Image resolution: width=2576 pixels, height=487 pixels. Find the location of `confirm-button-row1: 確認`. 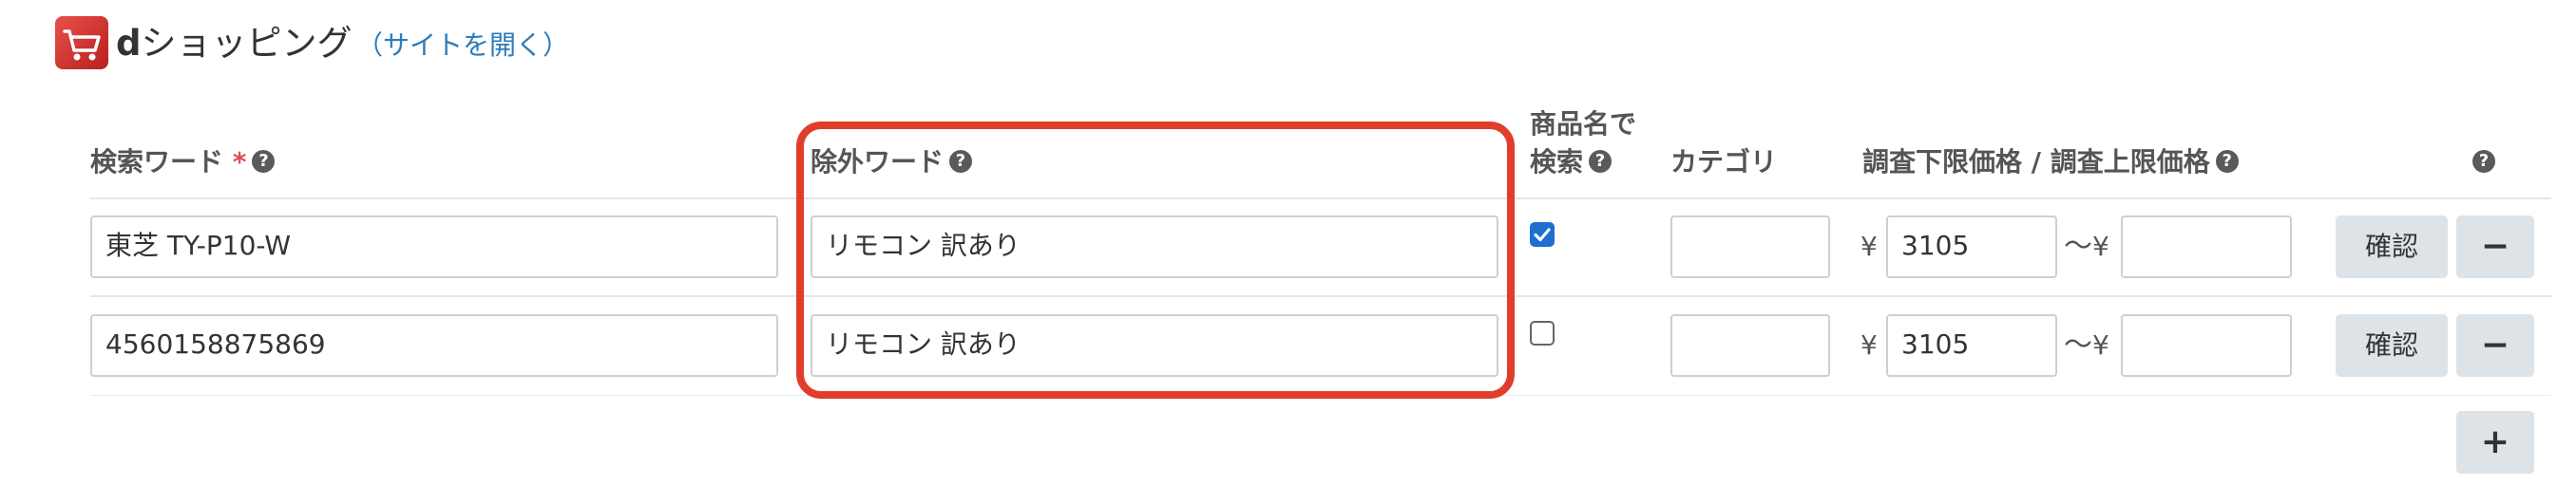

confirm-button-row1: 確認 is located at coordinates (2392, 246).